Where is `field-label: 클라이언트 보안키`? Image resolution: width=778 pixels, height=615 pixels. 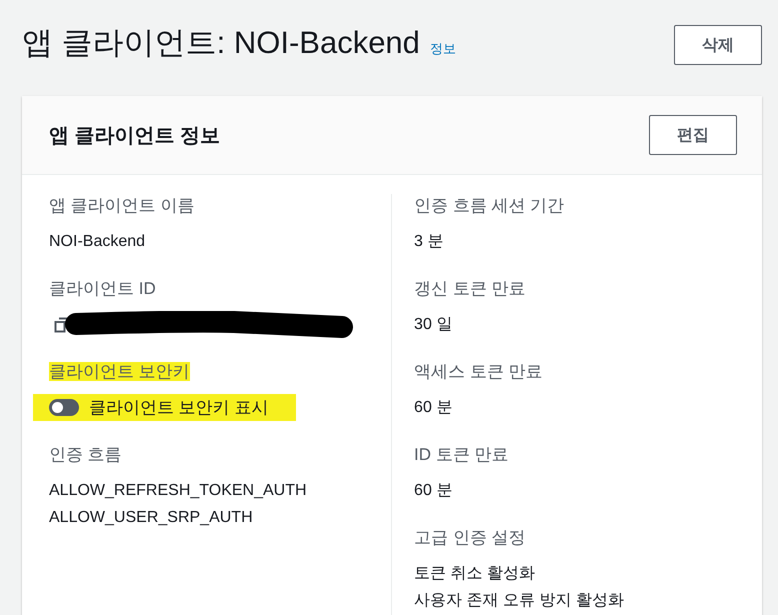
field-label: 클라이언트 보안키 is located at coordinates (119, 371).